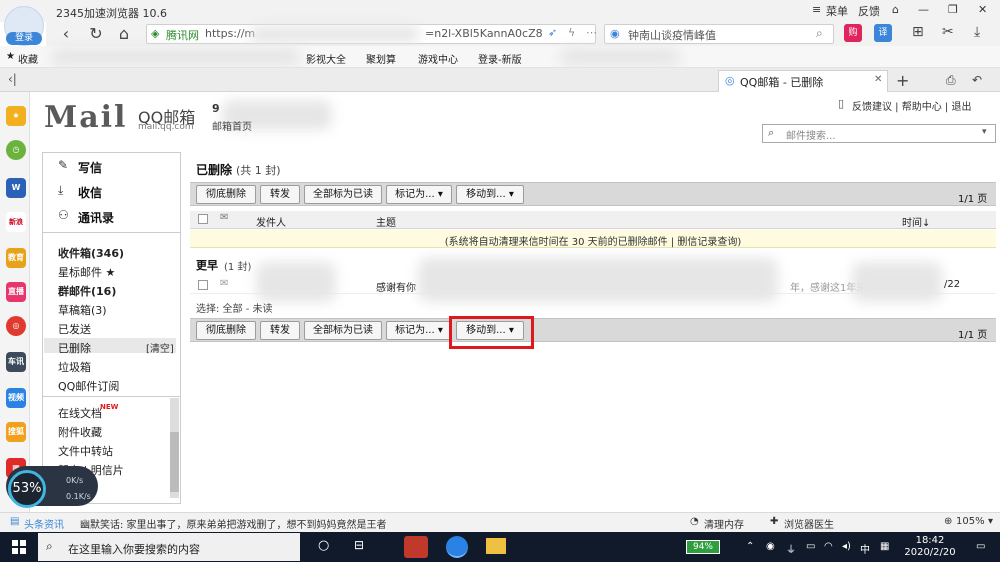 The height and width of the screenshot is (562, 1000). Describe the element at coordinates (750, 546) in the screenshot. I see `tray-expand-icon: ⌃` at that location.